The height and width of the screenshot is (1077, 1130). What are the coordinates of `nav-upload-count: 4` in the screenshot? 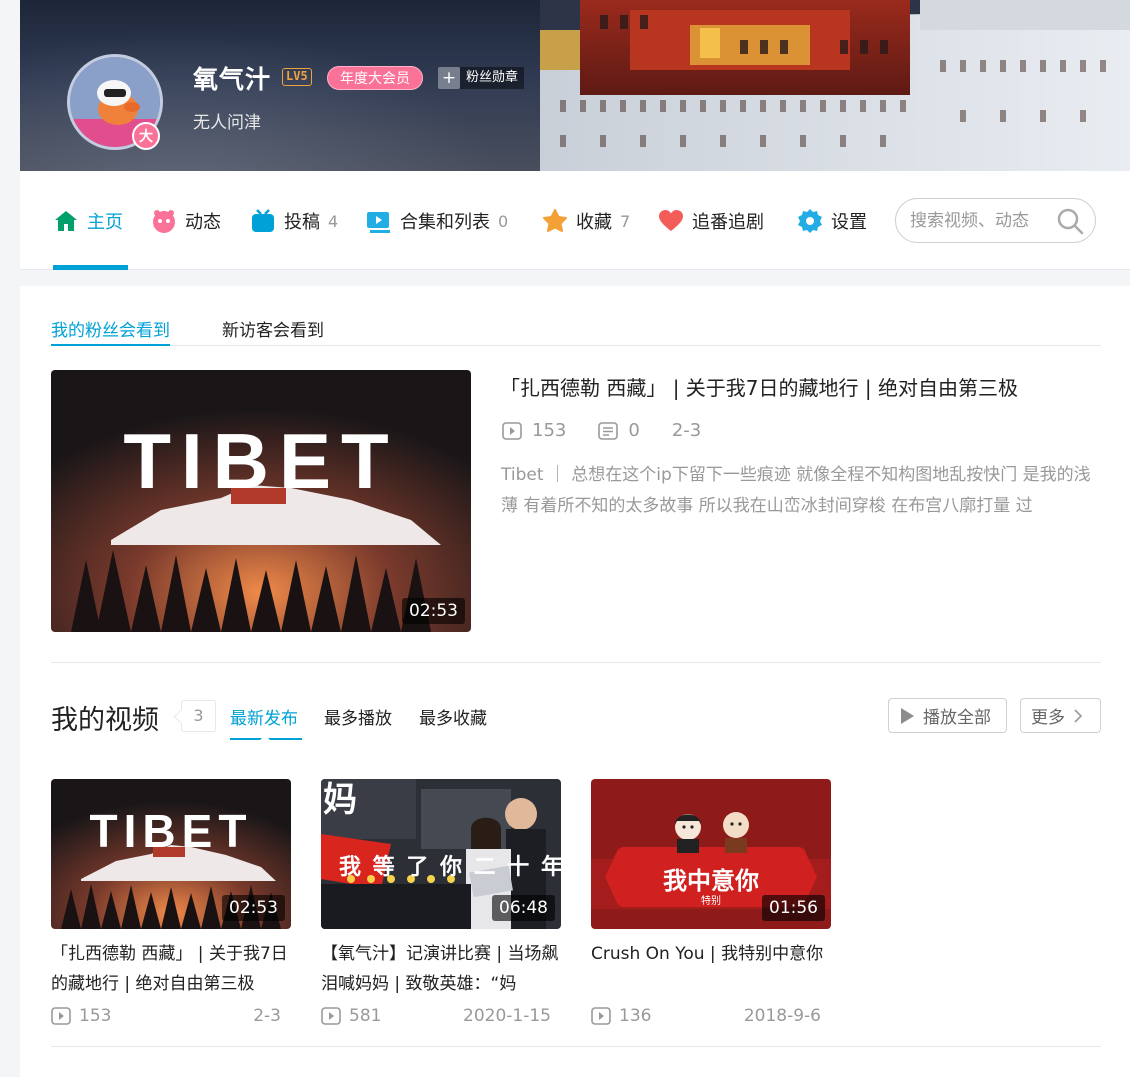 It's located at (333, 221).